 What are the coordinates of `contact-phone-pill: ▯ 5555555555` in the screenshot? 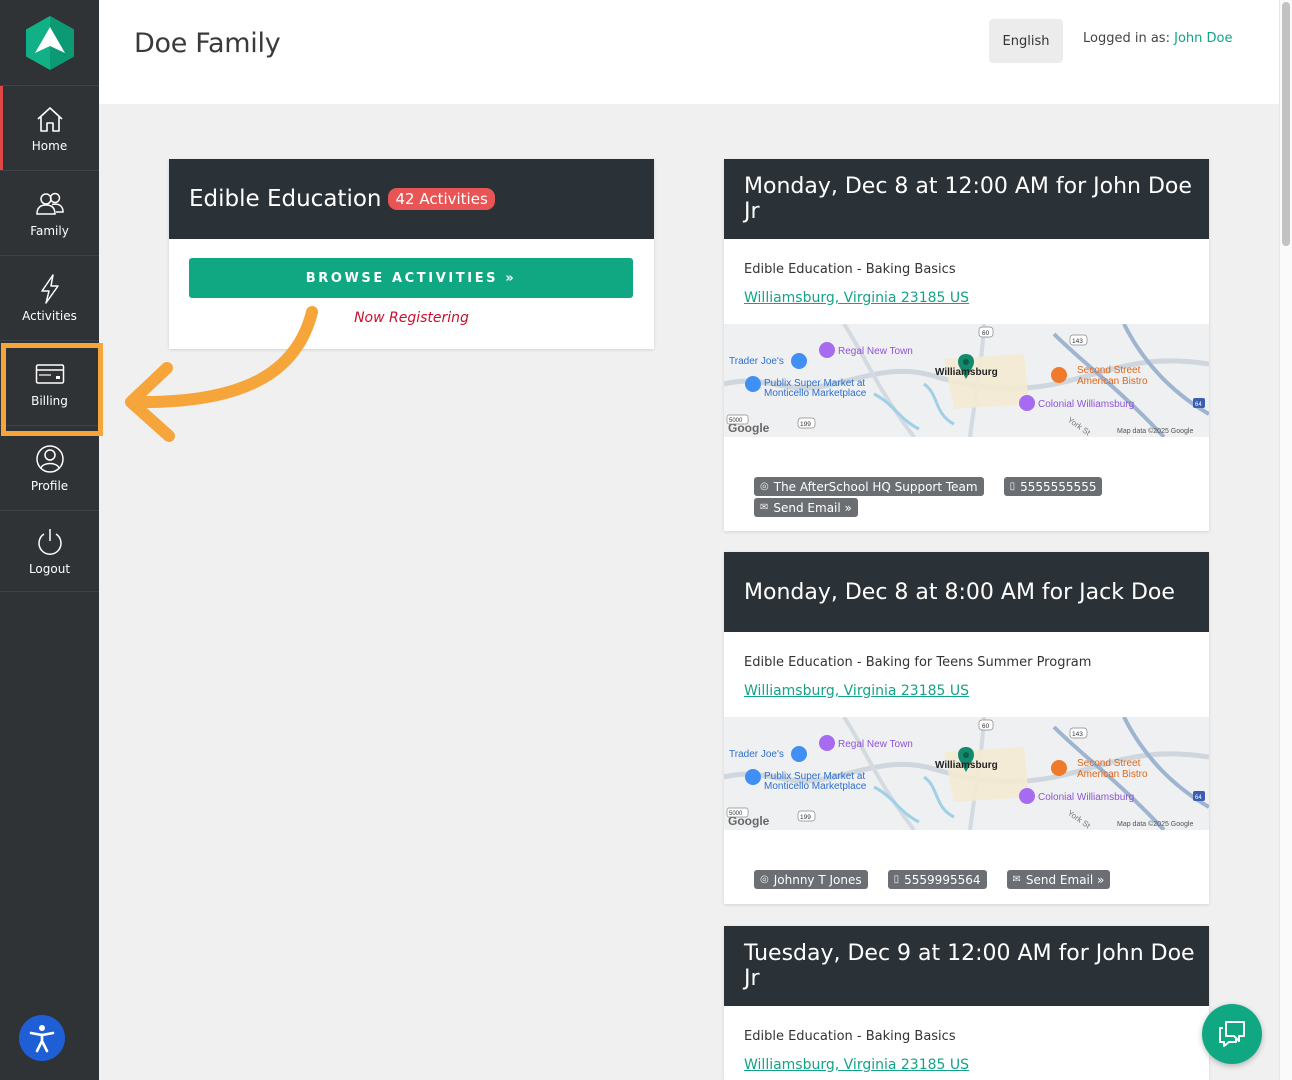 It's located at (1053, 486).